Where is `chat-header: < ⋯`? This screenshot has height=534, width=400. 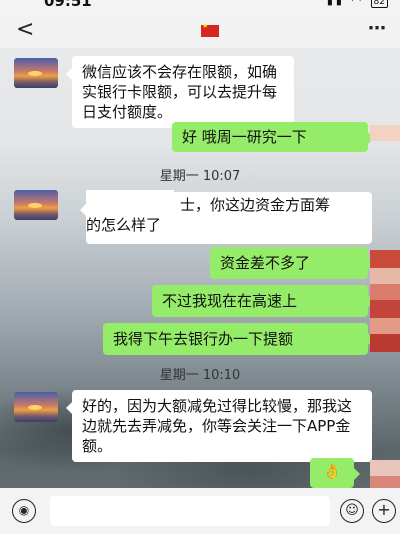
chat-header: < ⋯ is located at coordinates (200, 31).